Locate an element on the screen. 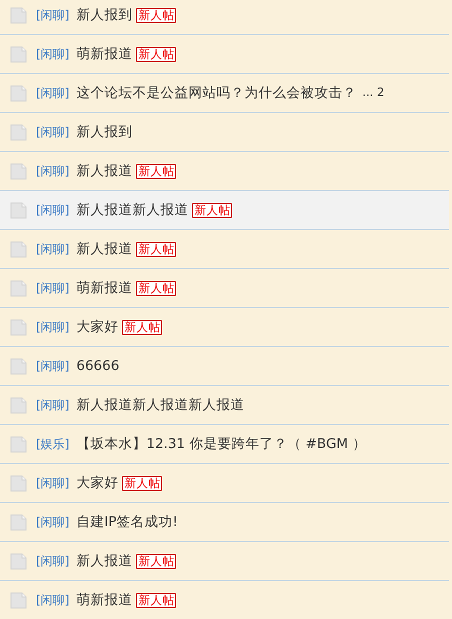  thread-title-link: 【坂本水】12.31 你是要跨年了？（ #BGM ） is located at coordinates (221, 444).